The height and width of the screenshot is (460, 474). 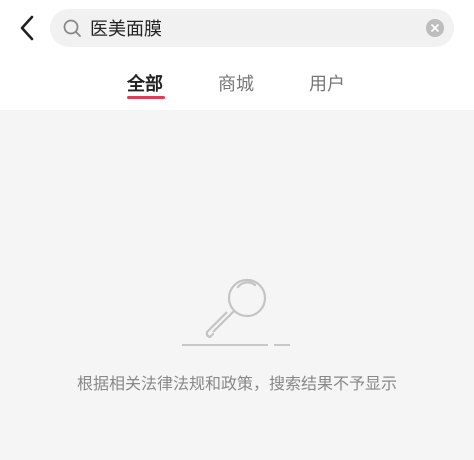 I want to click on back-button, so click(x=27, y=28).